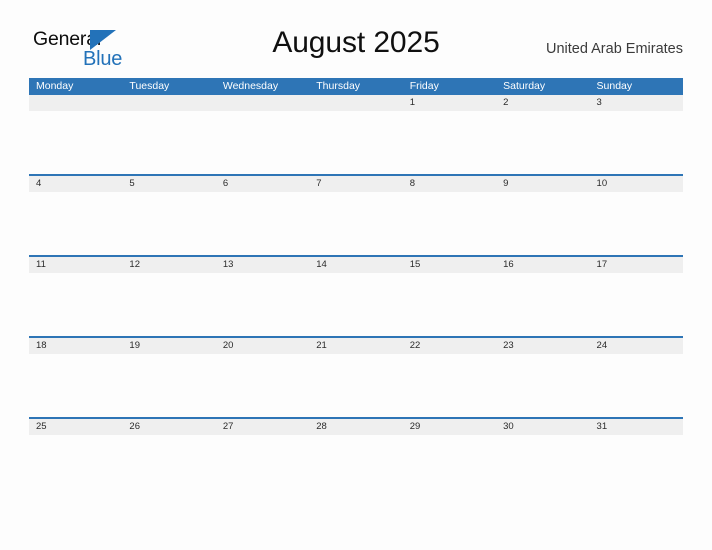 This screenshot has width=712, height=550. Describe the element at coordinates (449, 265) in the screenshot. I see `day-cell: 15` at that location.